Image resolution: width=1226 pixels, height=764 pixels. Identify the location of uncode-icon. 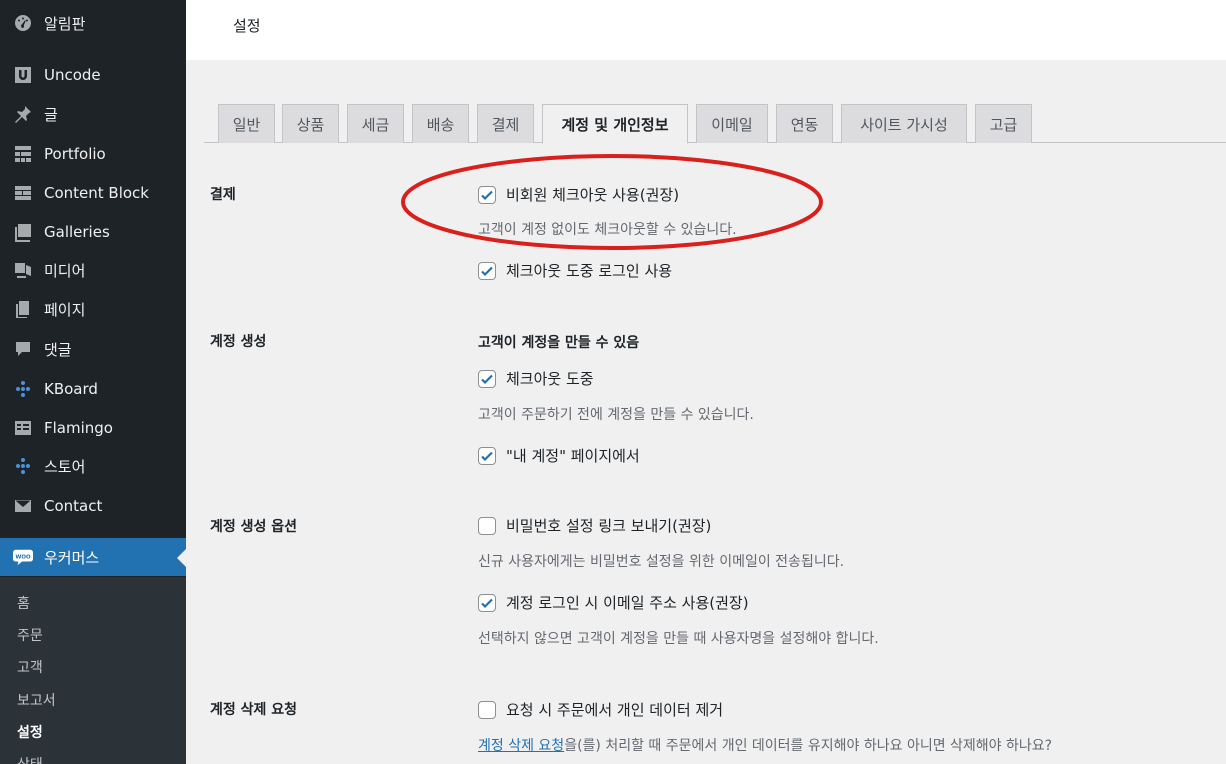
(23, 75).